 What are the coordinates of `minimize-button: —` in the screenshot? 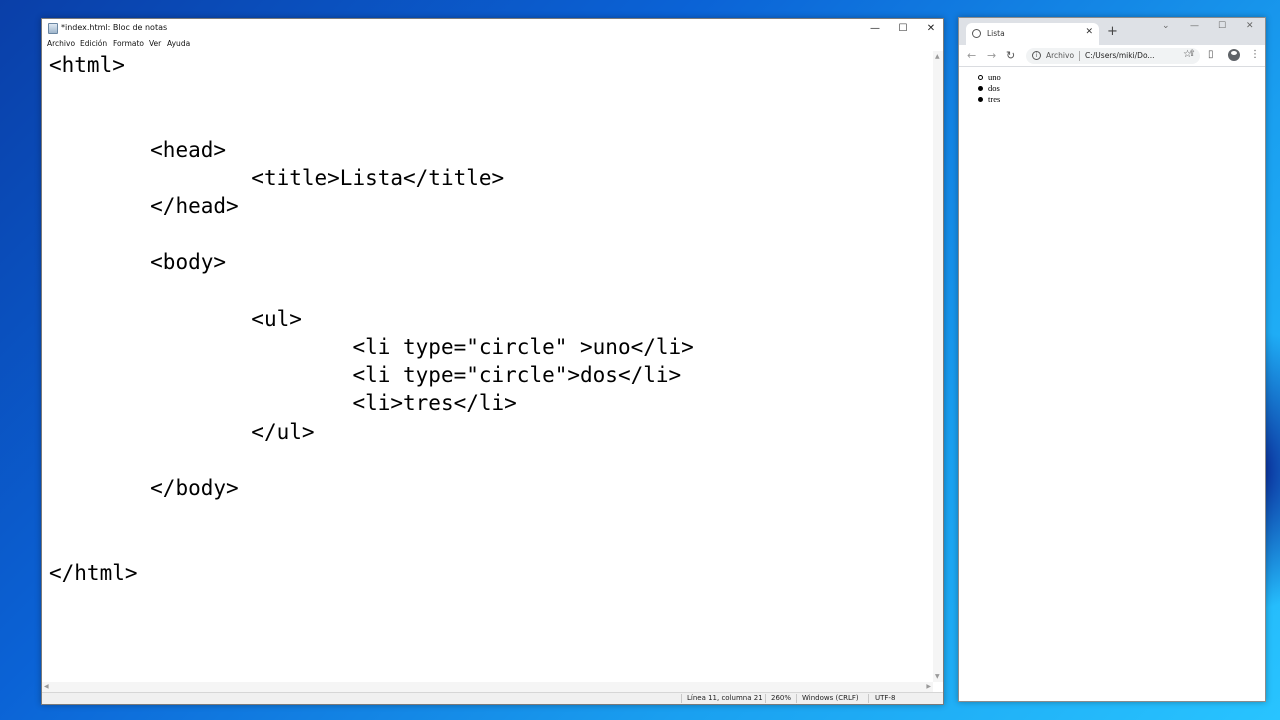 It's located at (875, 28).